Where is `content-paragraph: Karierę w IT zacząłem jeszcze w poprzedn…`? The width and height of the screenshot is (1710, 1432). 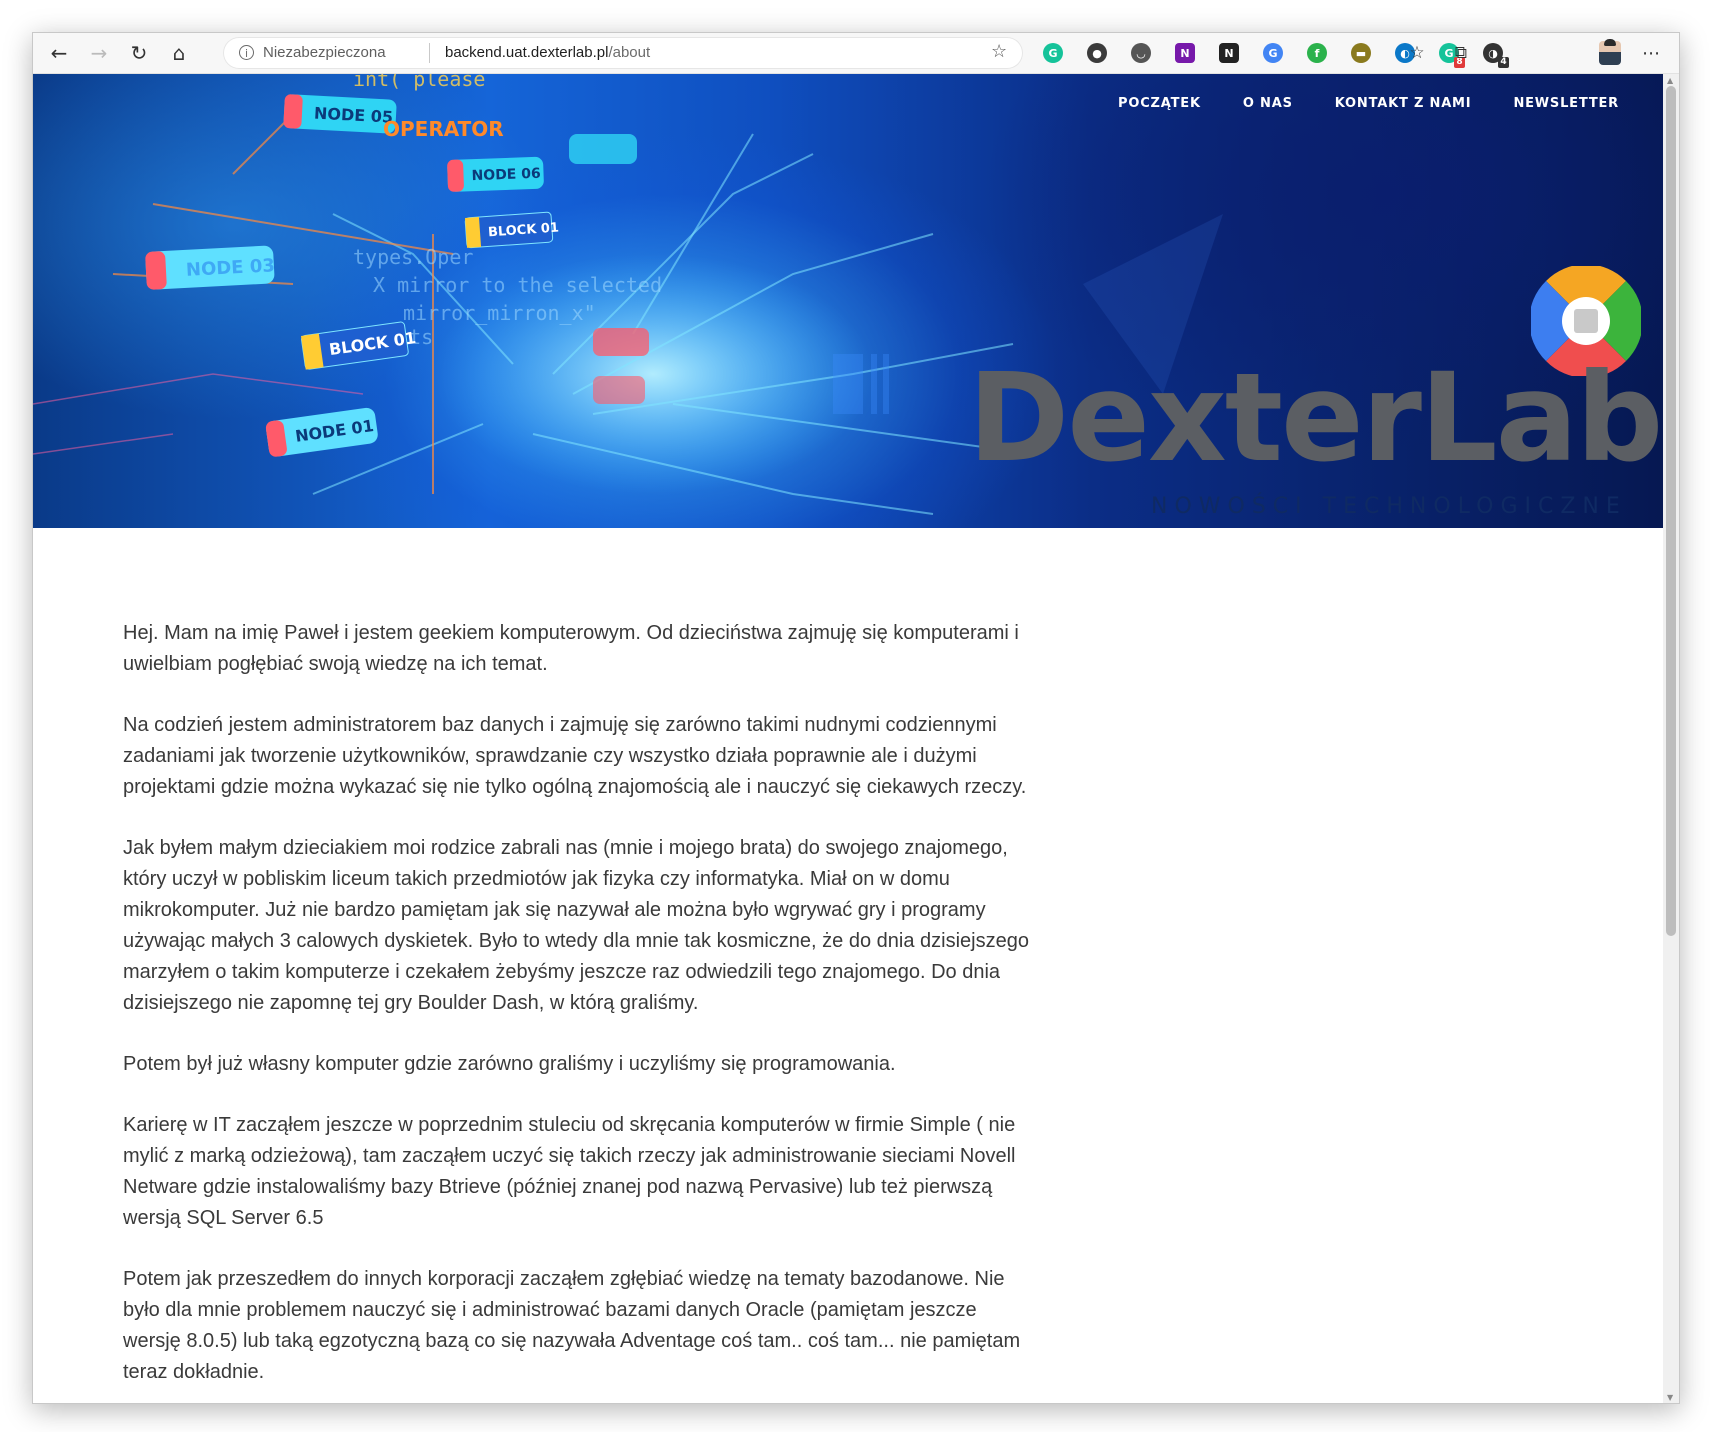 content-paragraph: Karierę w IT zacząłem jeszcze w poprzedn… is located at coordinates (608, 1172).